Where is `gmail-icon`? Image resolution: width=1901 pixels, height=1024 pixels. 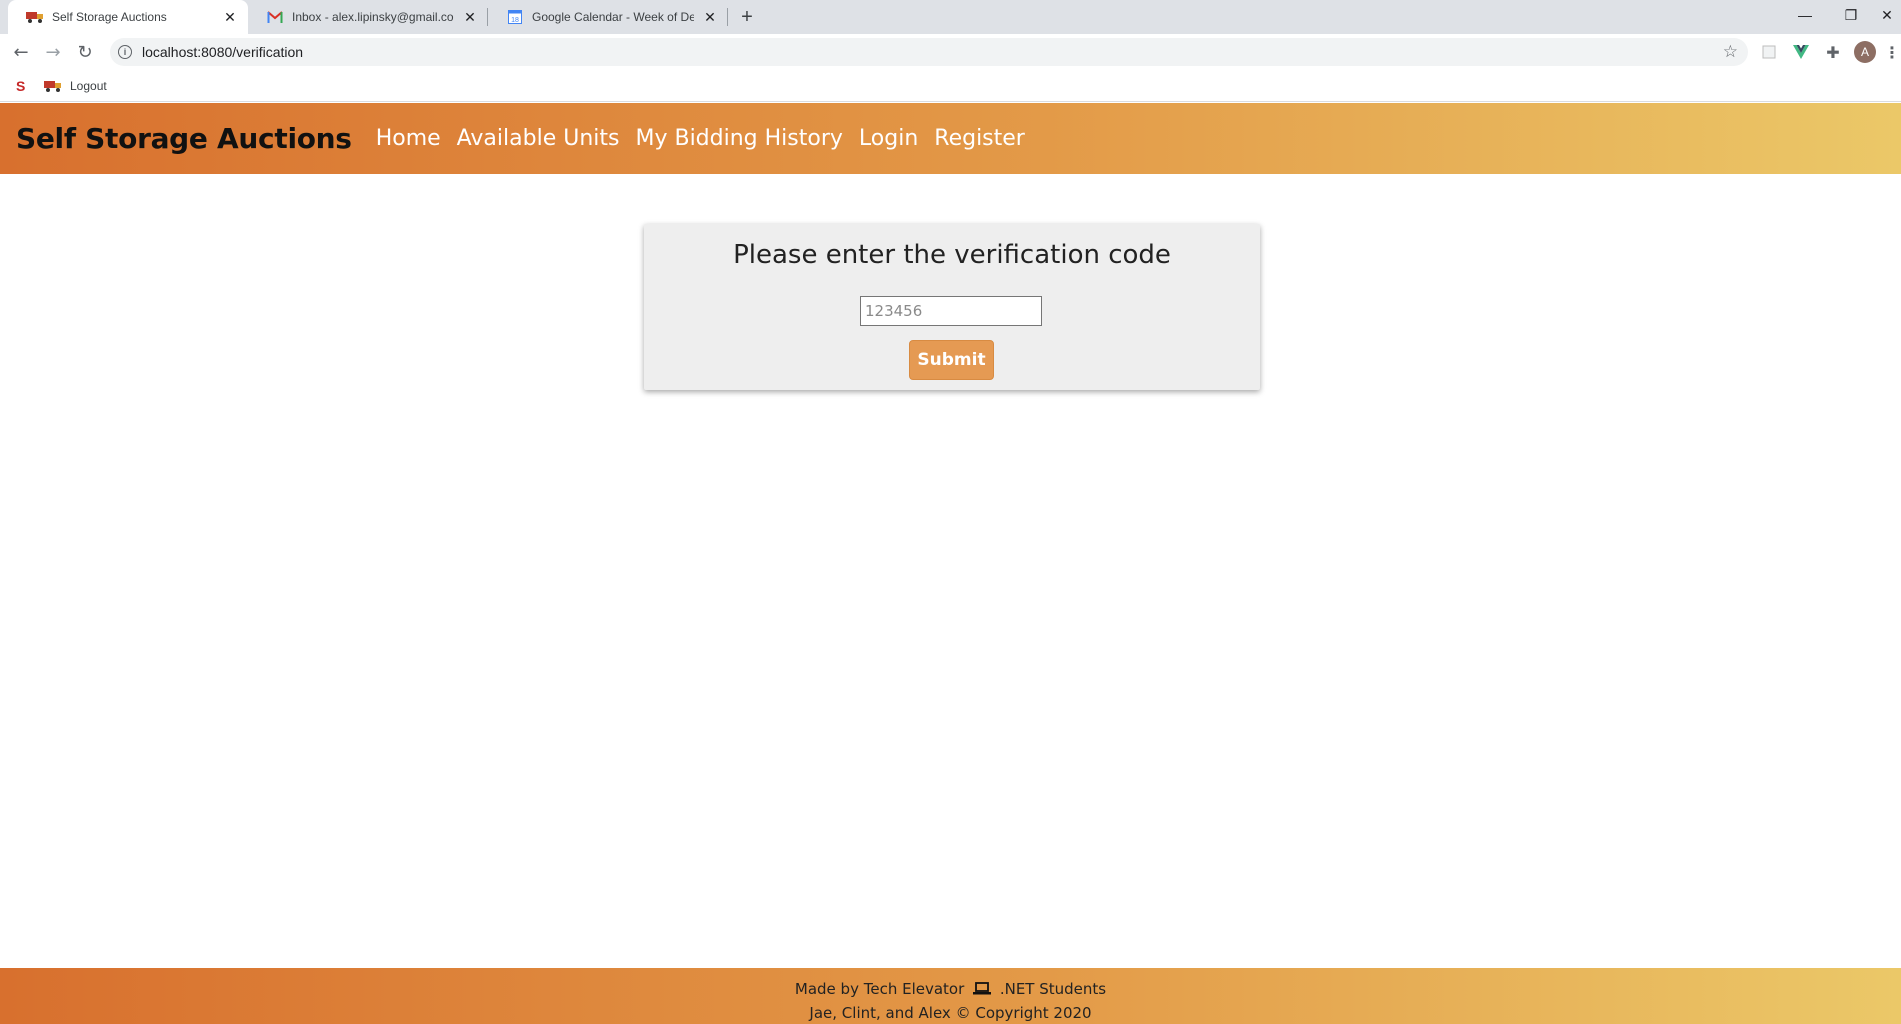 gmail-icon is located at coordinates (275, 17).